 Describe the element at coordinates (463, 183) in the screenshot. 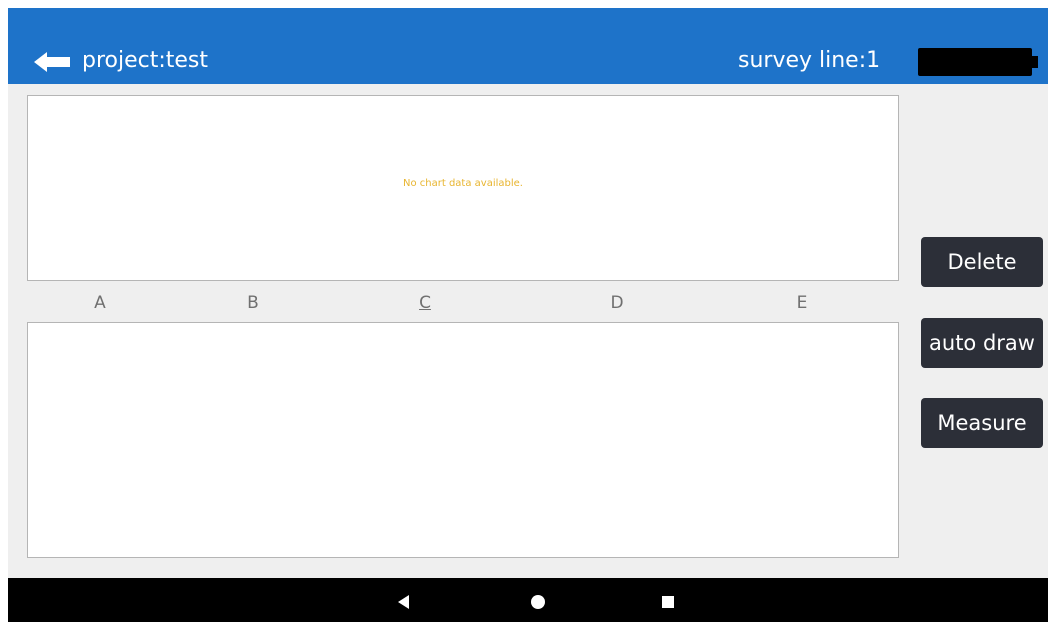

I see `no-chart-data-message: No chart data available.` at that location.